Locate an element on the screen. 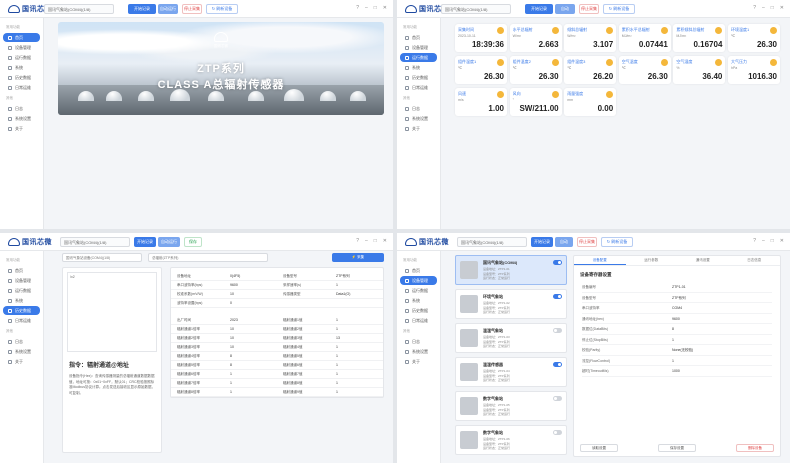 The height and width of the screenshot is (463, 790). detail-tab: 日志信息 is located at coordinates (755, 260).